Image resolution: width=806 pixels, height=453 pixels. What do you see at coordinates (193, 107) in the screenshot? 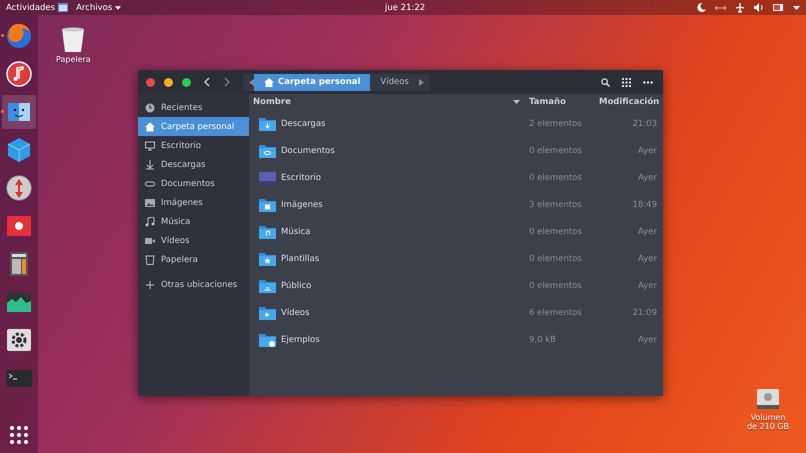
I see `sidebar-item: Recientes` at bounding box center [193, 107].